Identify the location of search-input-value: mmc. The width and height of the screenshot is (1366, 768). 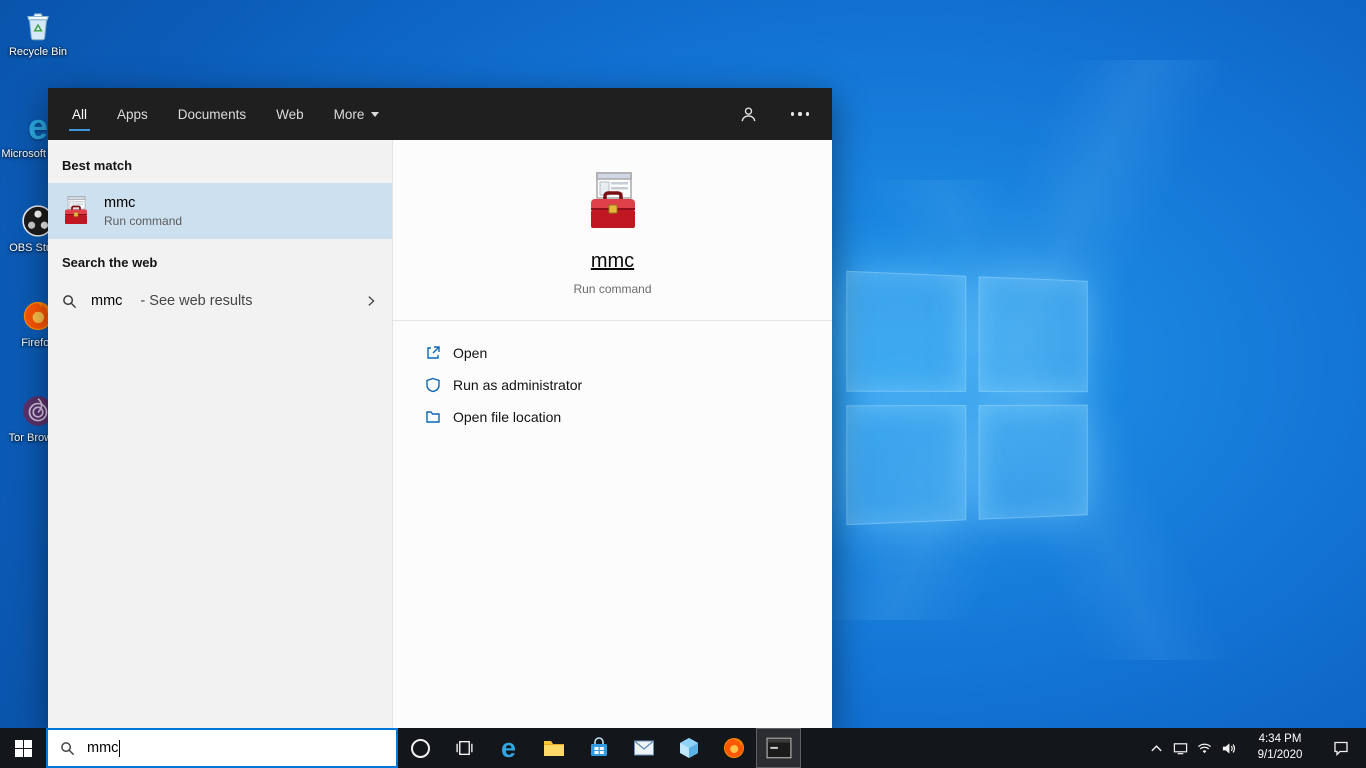
(104, 748).